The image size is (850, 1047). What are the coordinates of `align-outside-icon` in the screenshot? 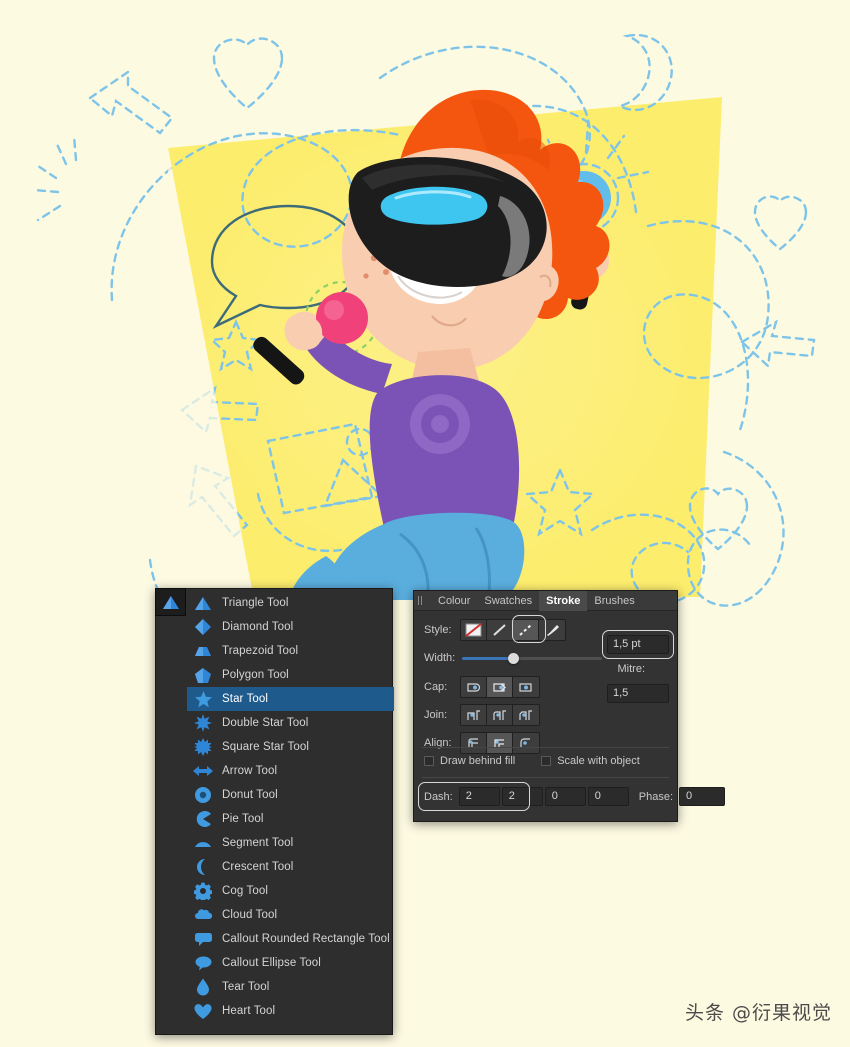 It's located at (526, 743).